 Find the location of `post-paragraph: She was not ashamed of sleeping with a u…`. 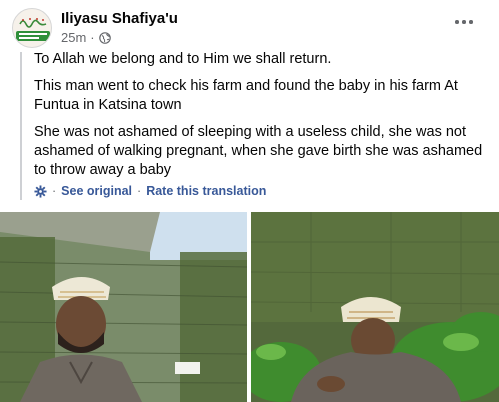

post-paragraph: She was not ashamed of sleeping with a u… is located at coordinates (258, 151).